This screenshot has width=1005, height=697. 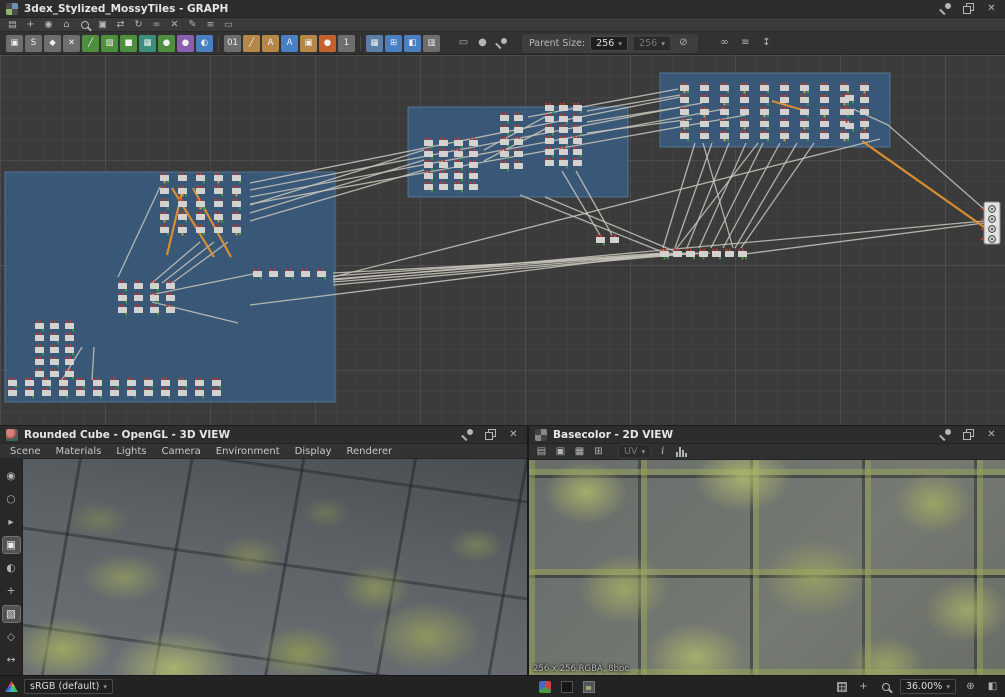 I want to click on warp-node-icon: ╱, so click(x=251, y=43).